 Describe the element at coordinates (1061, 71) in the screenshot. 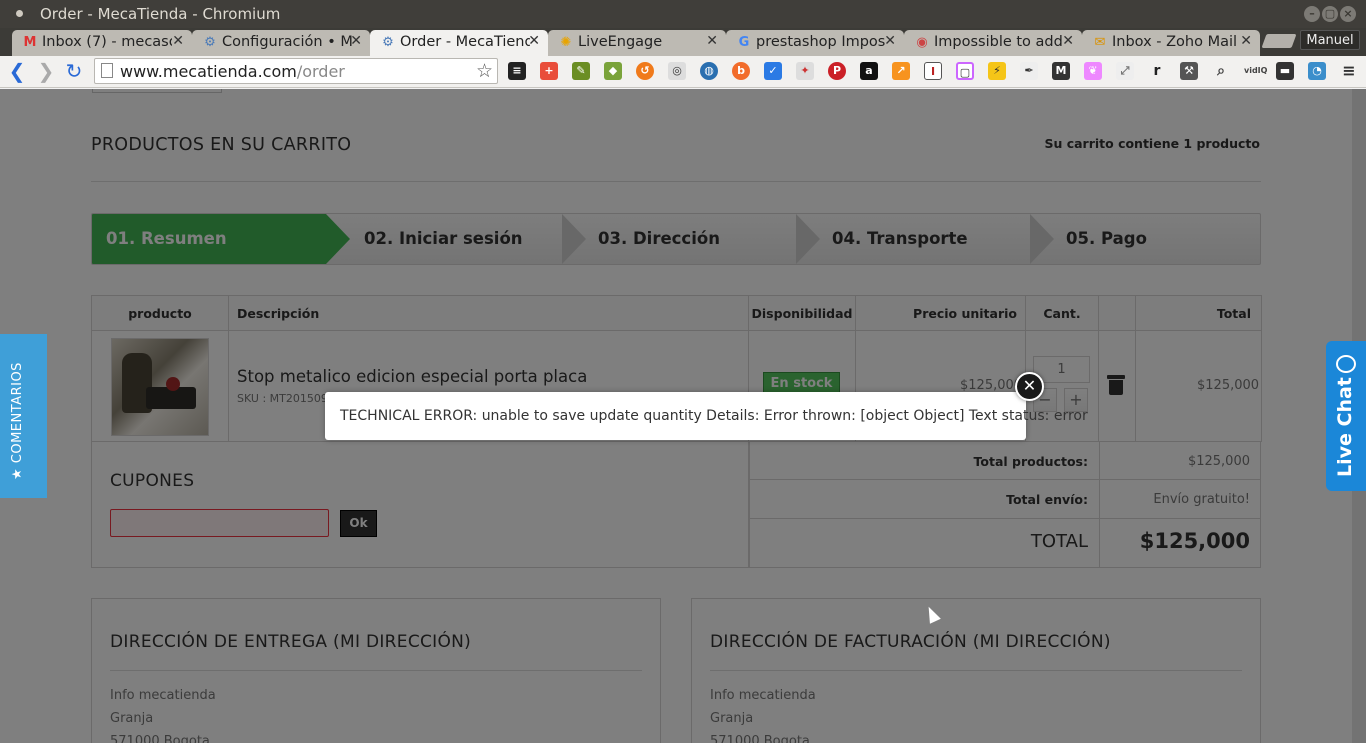

I see `gmail-extension-icon: M` at that location.